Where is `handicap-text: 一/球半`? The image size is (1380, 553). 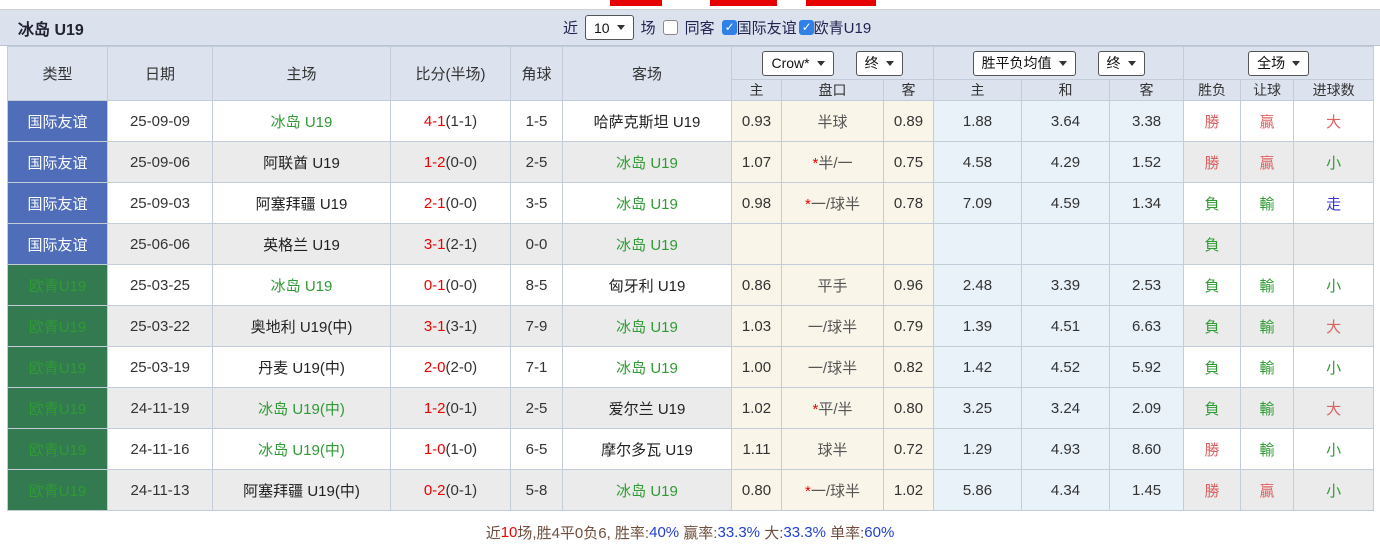
handicap-text: 一/球半 is located at coordinates (832, 368).